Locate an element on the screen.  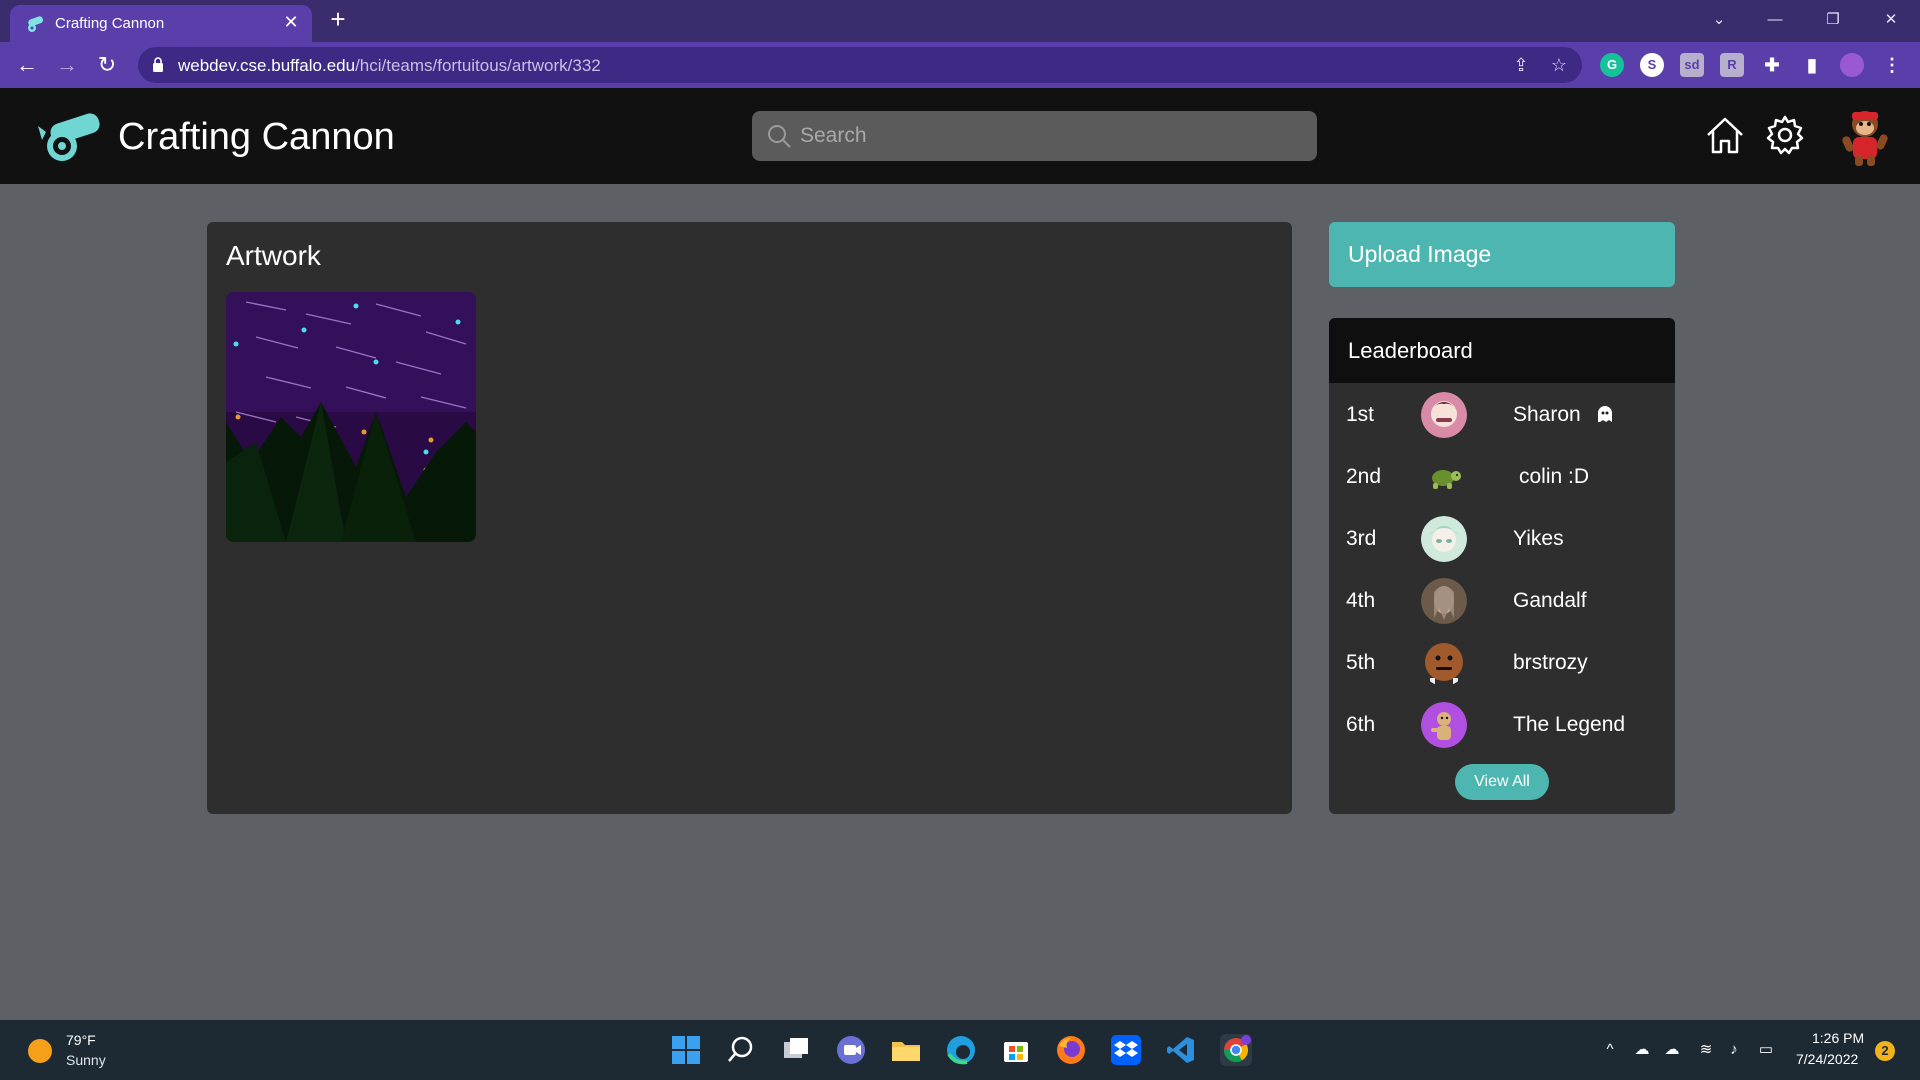
user-avatar is located at coordinates (1865, 137).